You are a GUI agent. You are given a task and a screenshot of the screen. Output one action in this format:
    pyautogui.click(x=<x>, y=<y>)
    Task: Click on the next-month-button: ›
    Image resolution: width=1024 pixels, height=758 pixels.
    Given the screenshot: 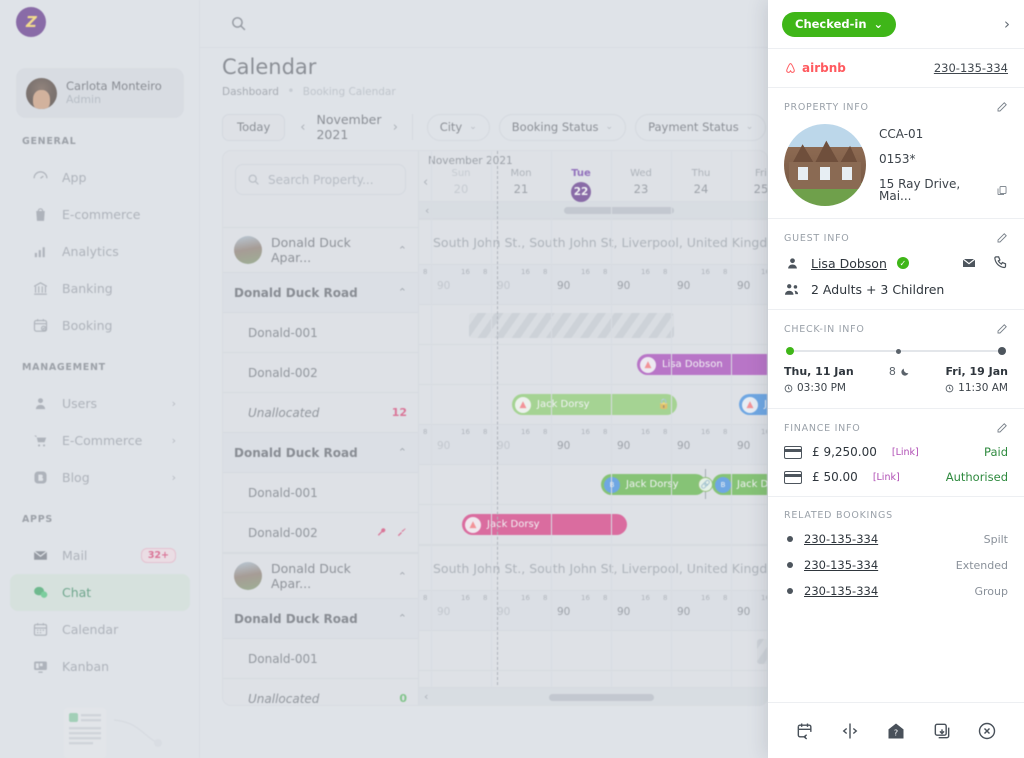 What is the action you would take?
    pyautogui.click(x=395, y=127)
    